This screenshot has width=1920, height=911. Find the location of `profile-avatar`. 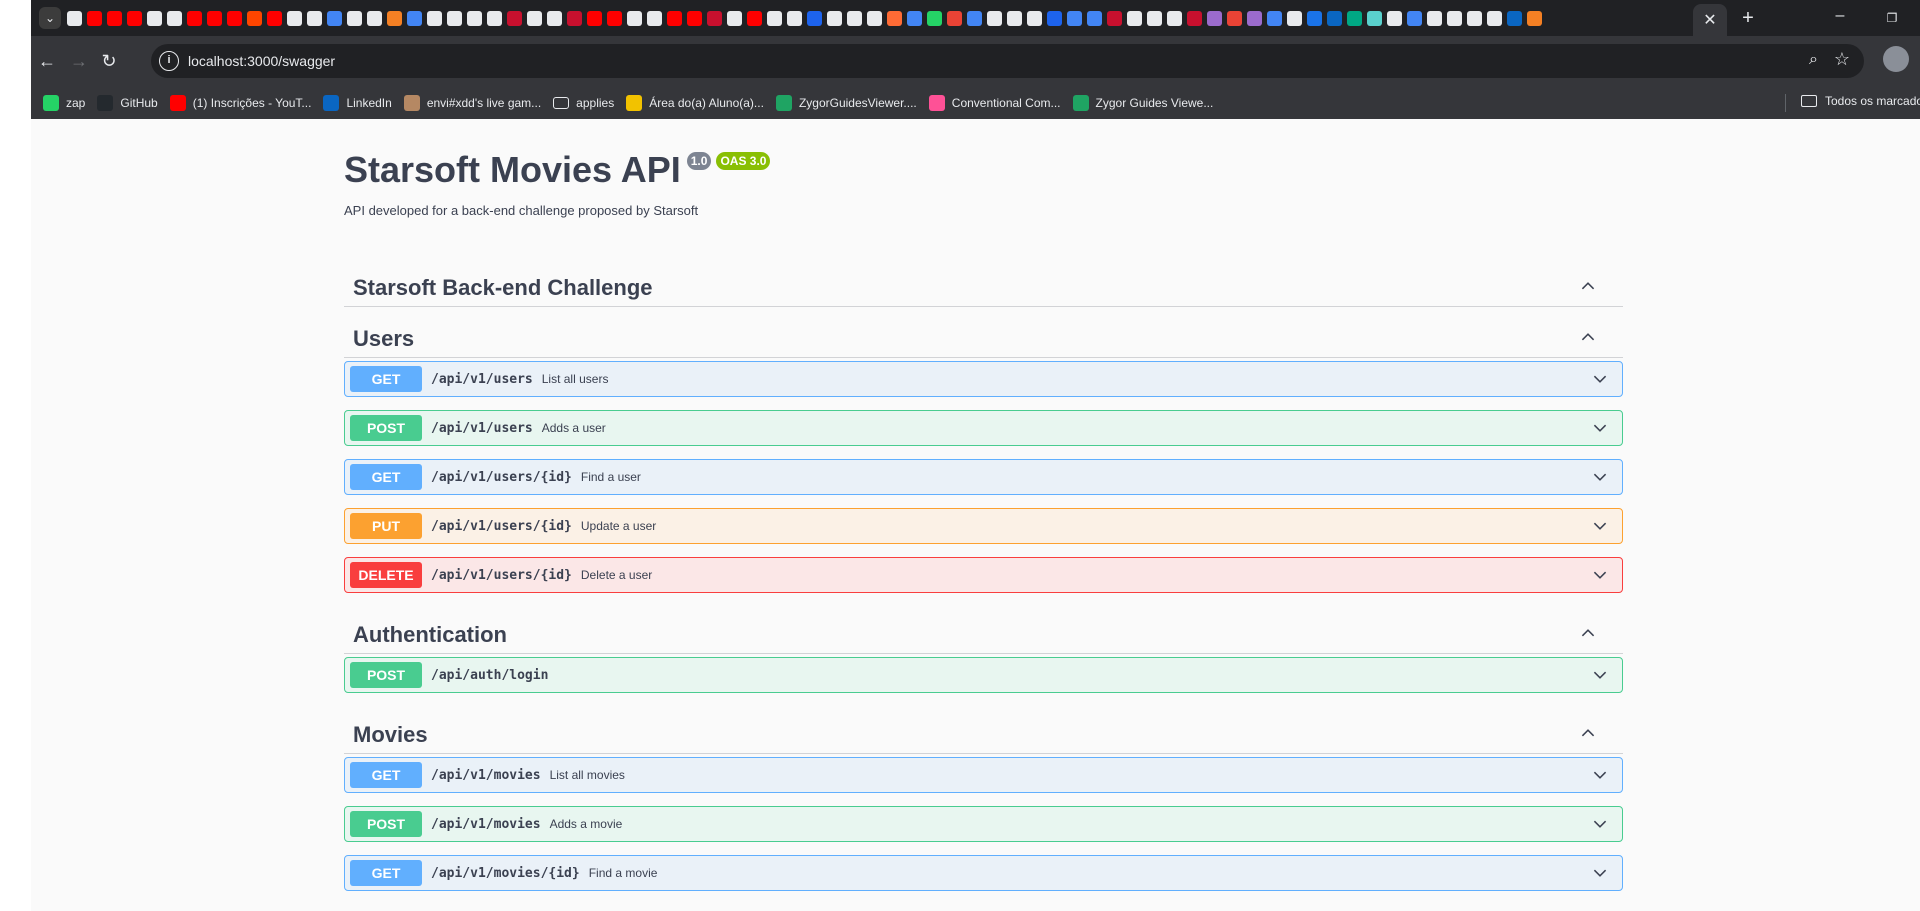

profile-avatar is located at coordinates (1896, 59).